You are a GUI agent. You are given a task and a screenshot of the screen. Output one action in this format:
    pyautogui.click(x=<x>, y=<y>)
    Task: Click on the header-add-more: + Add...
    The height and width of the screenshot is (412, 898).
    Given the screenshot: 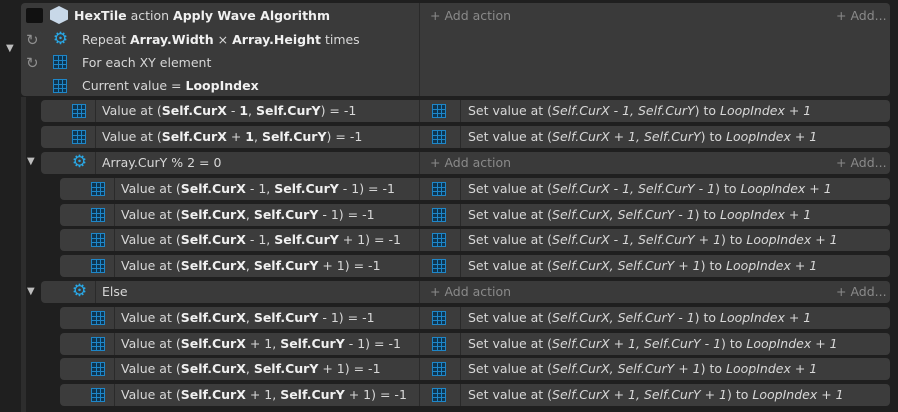 What is the action you would take?
    pyautogui.click(x=861, y=16)
    